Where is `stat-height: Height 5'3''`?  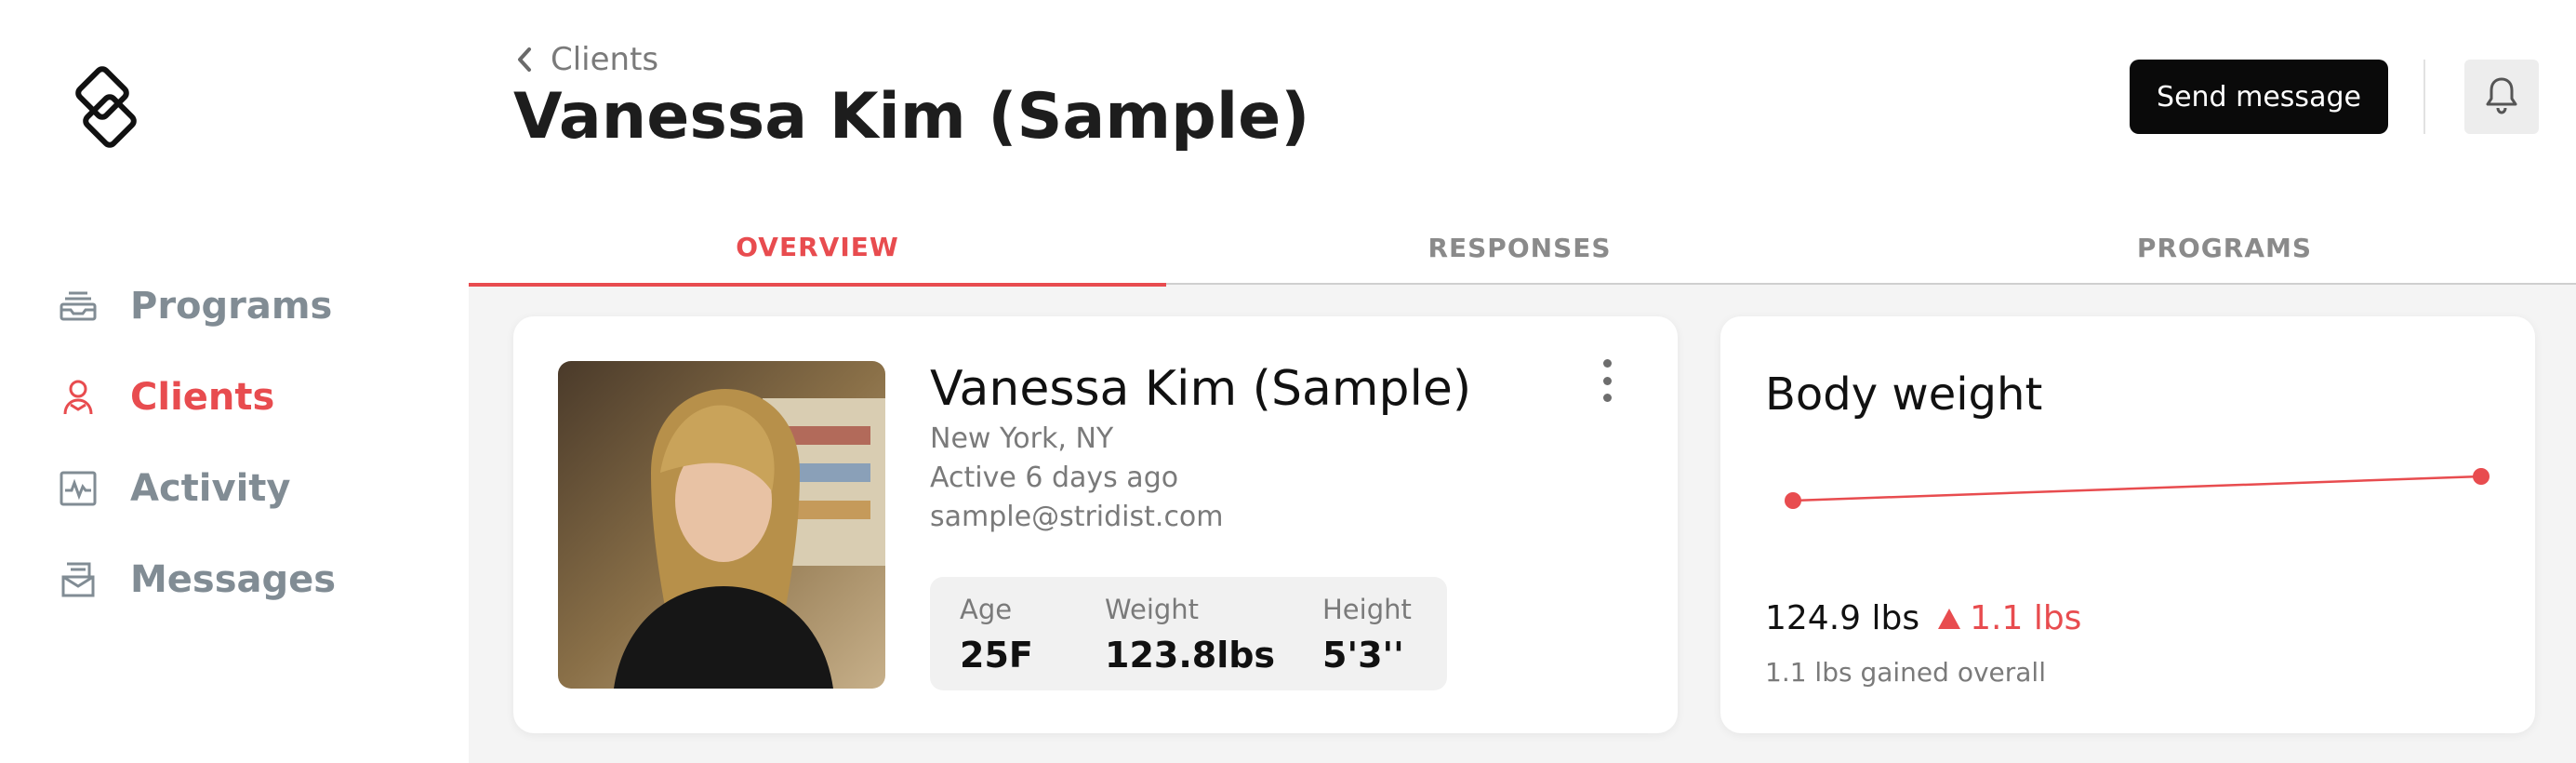
stat-height: Height 5'3'' is located at coordinates (1367, 635).